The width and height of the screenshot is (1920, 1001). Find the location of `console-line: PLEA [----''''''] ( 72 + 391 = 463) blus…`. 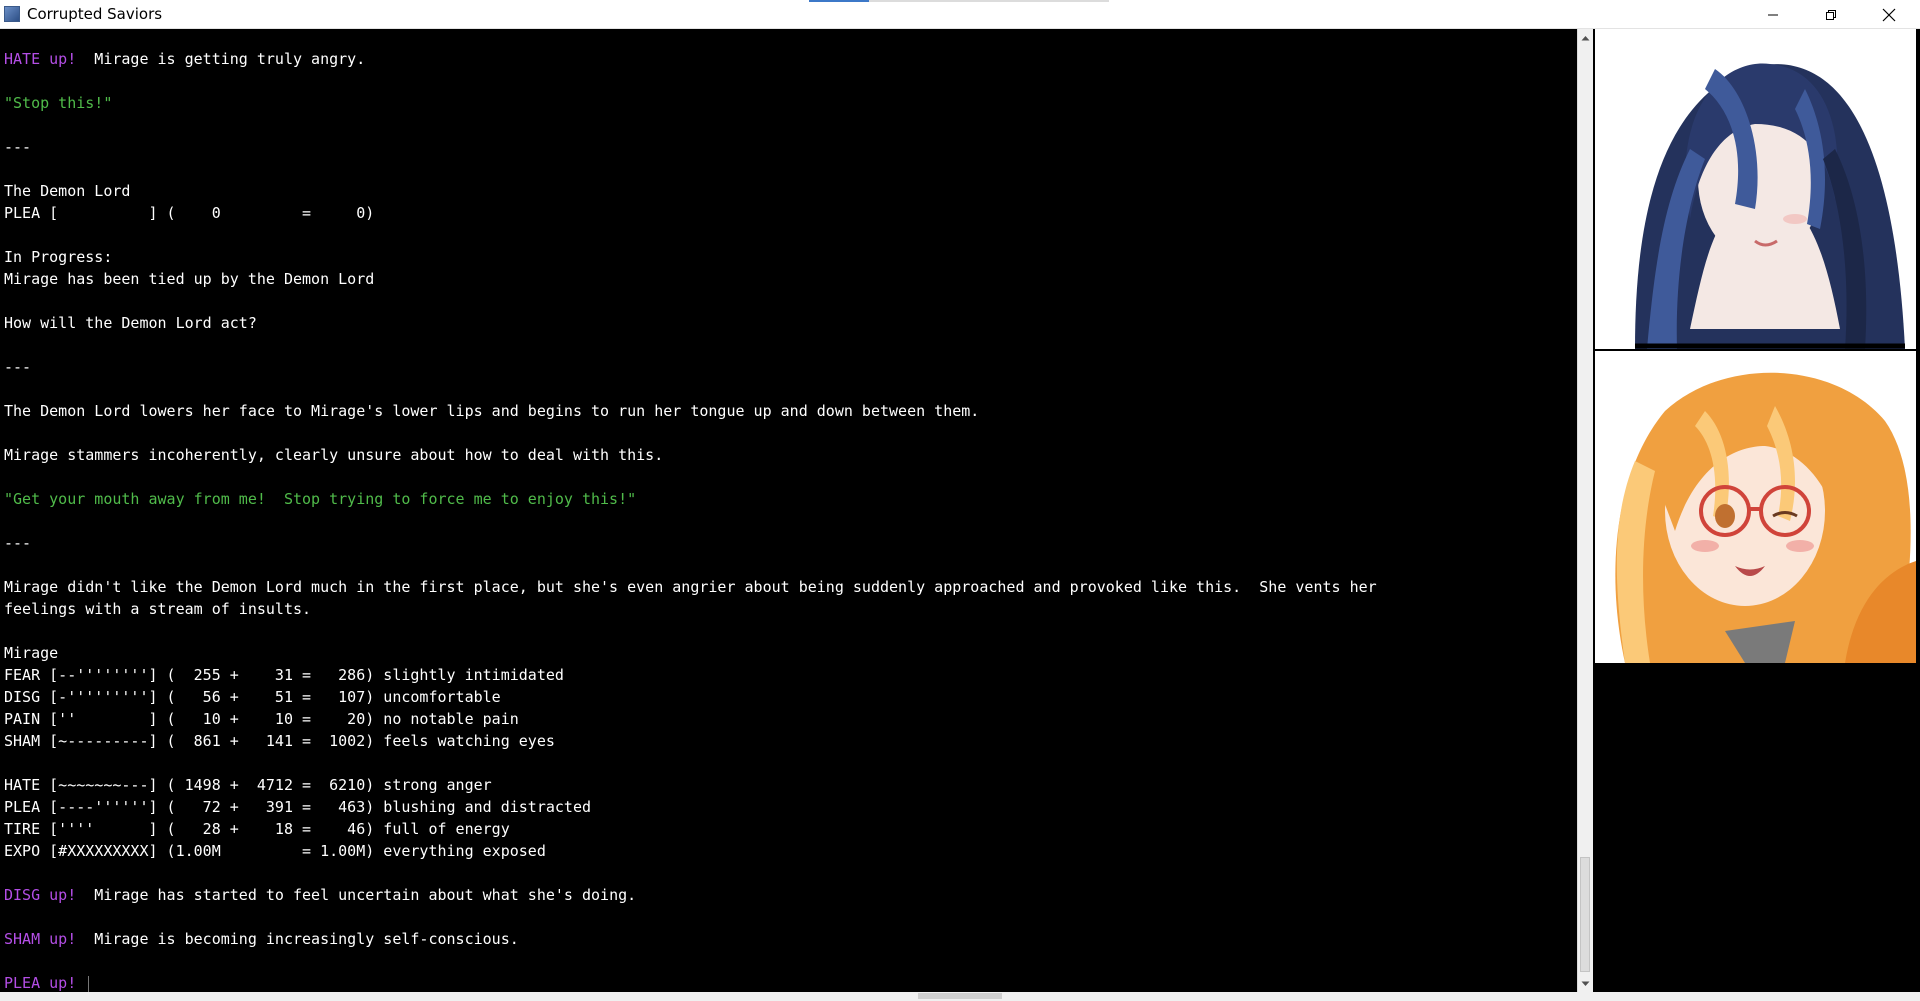

console-line: PLEA [----''''''] ( 72 + 391 = 463) blus… is located at coordinates (784, 807).